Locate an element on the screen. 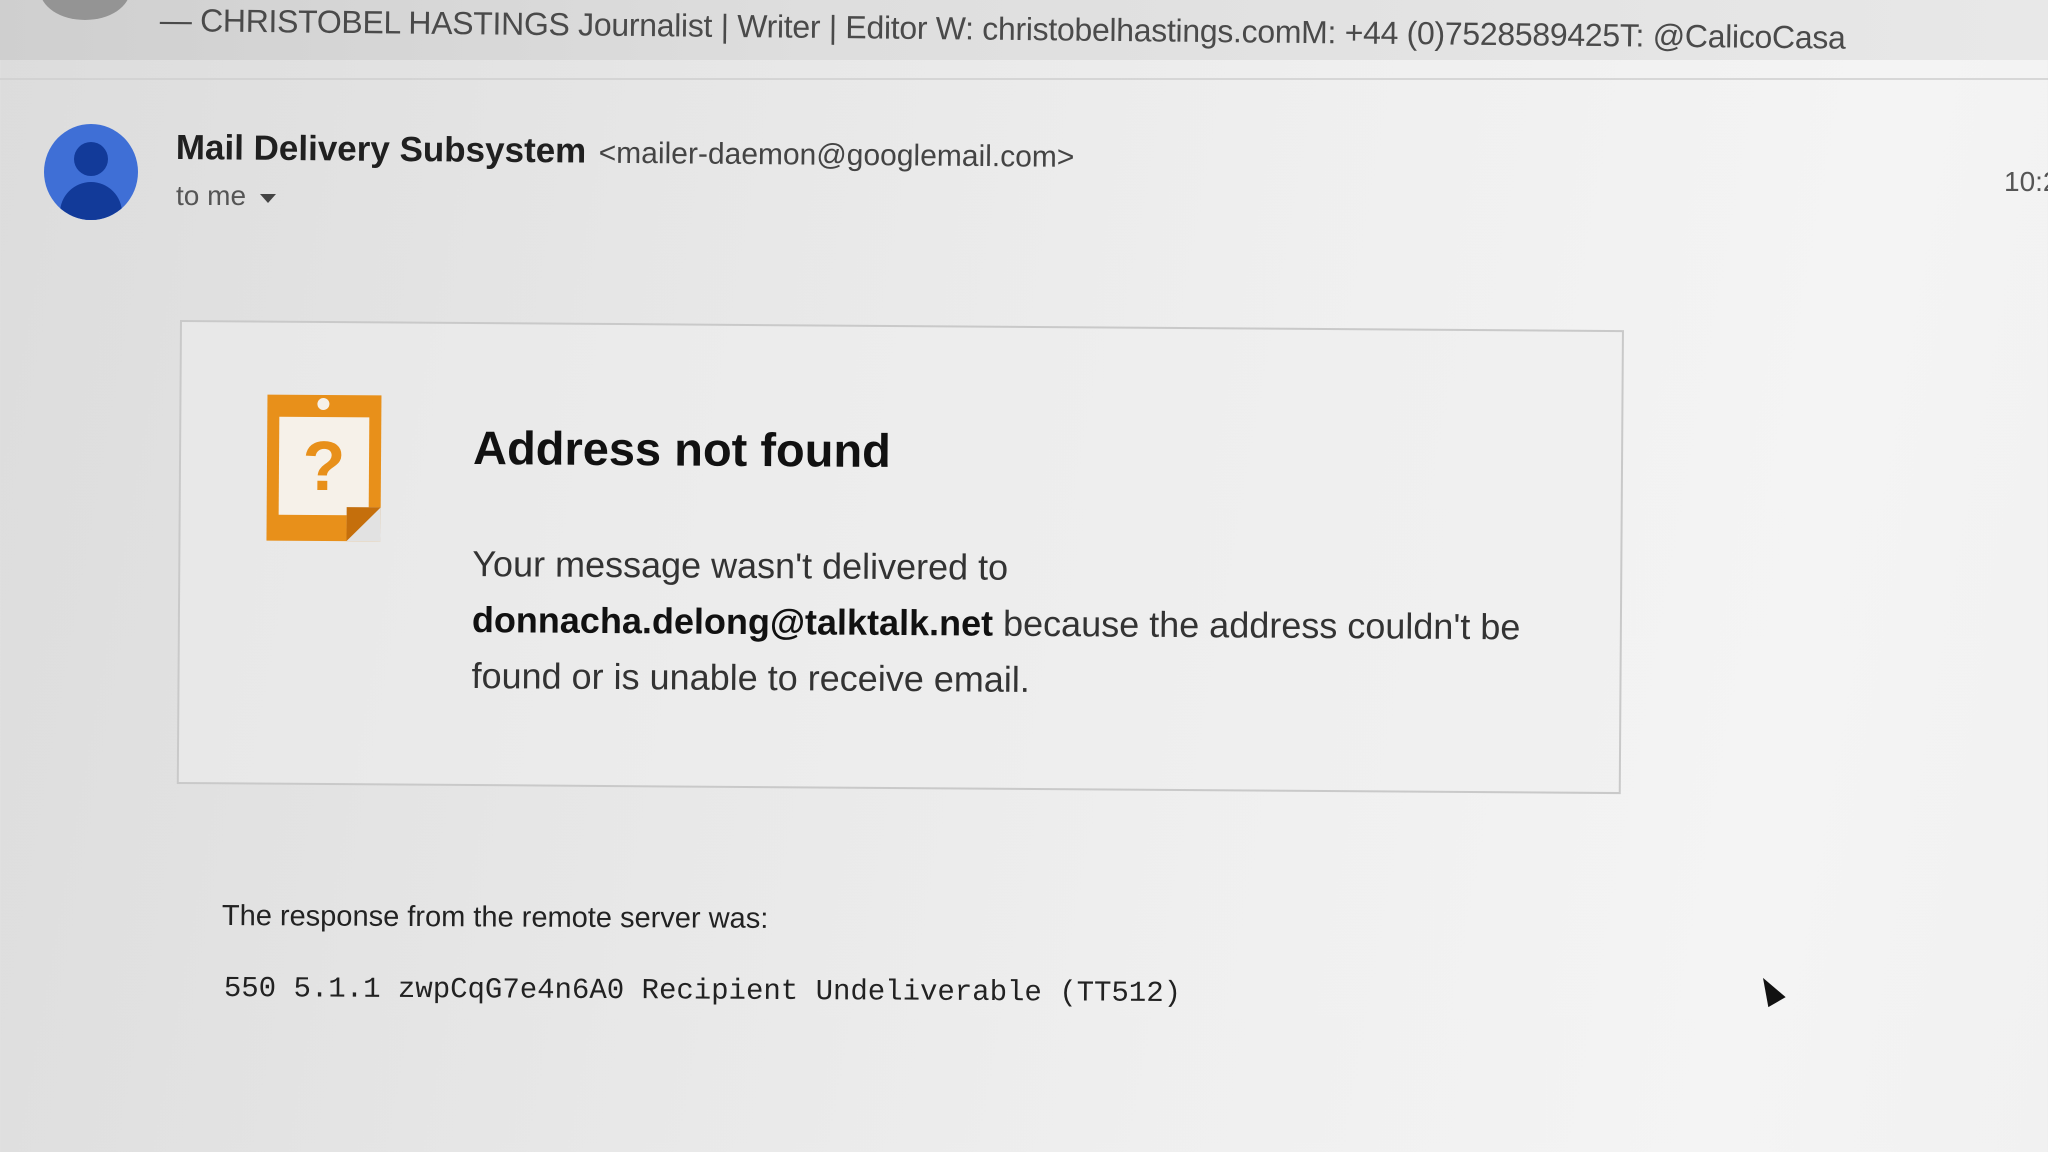 The width and height of the screenshot is (2048, 1152). note-paper: ? is located at coordinates (324, 466).